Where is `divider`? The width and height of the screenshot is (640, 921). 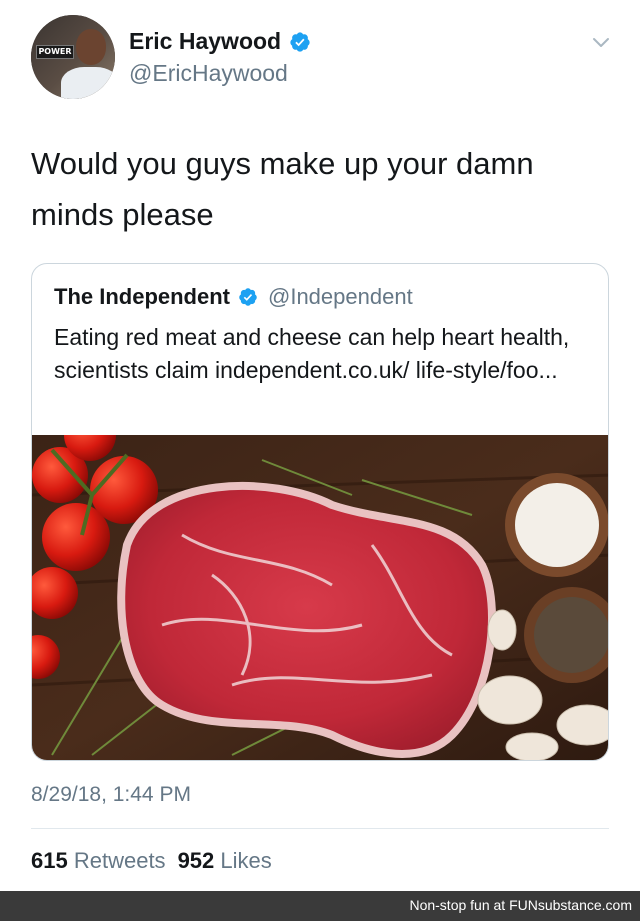
divider is located at coordinates (320, 828).